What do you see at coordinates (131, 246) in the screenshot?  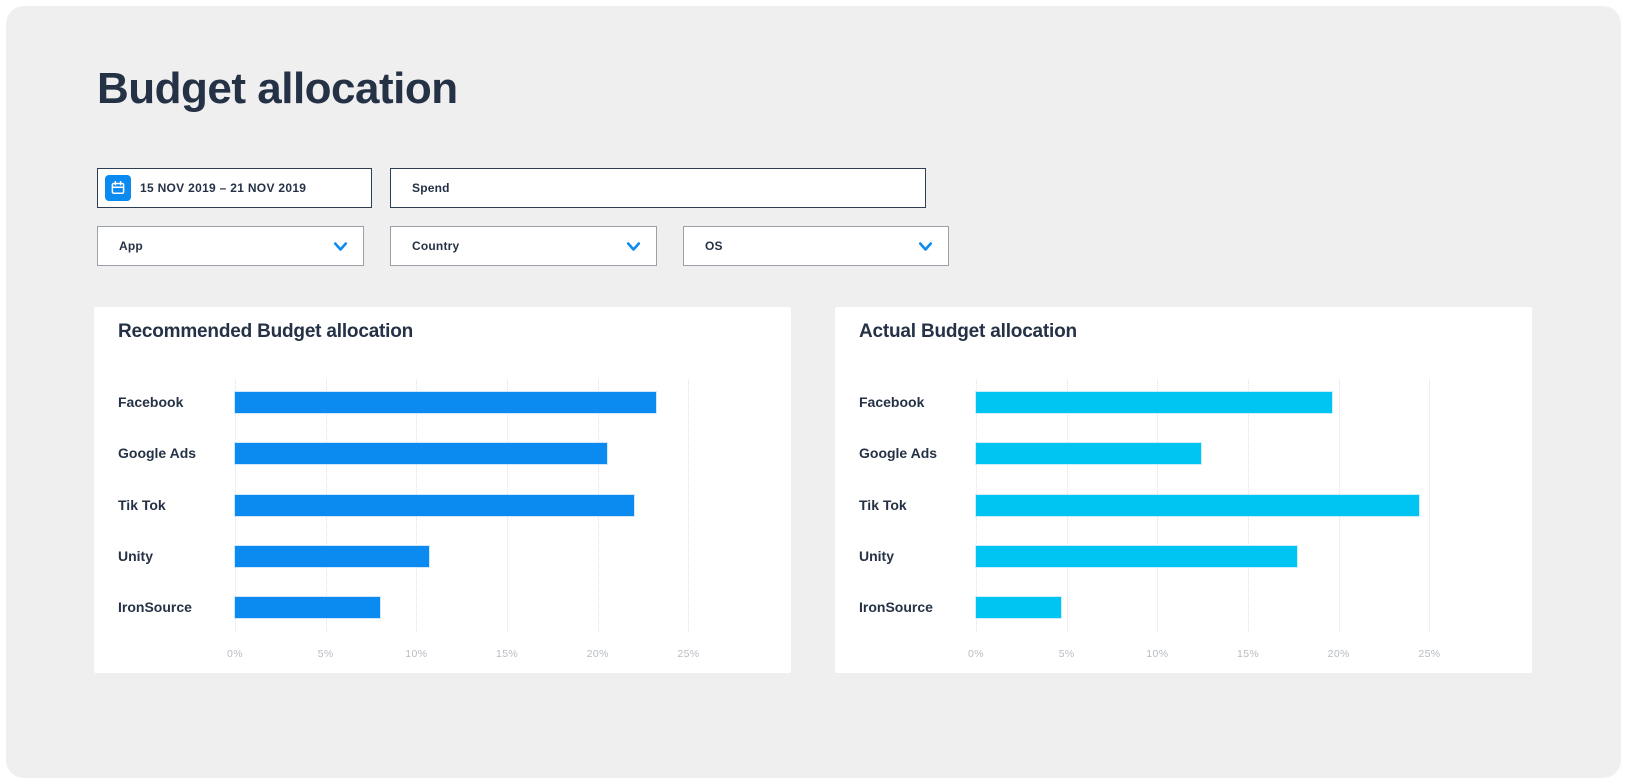 I see `app-dropdown-label: App` at bounding box center [131, 246].